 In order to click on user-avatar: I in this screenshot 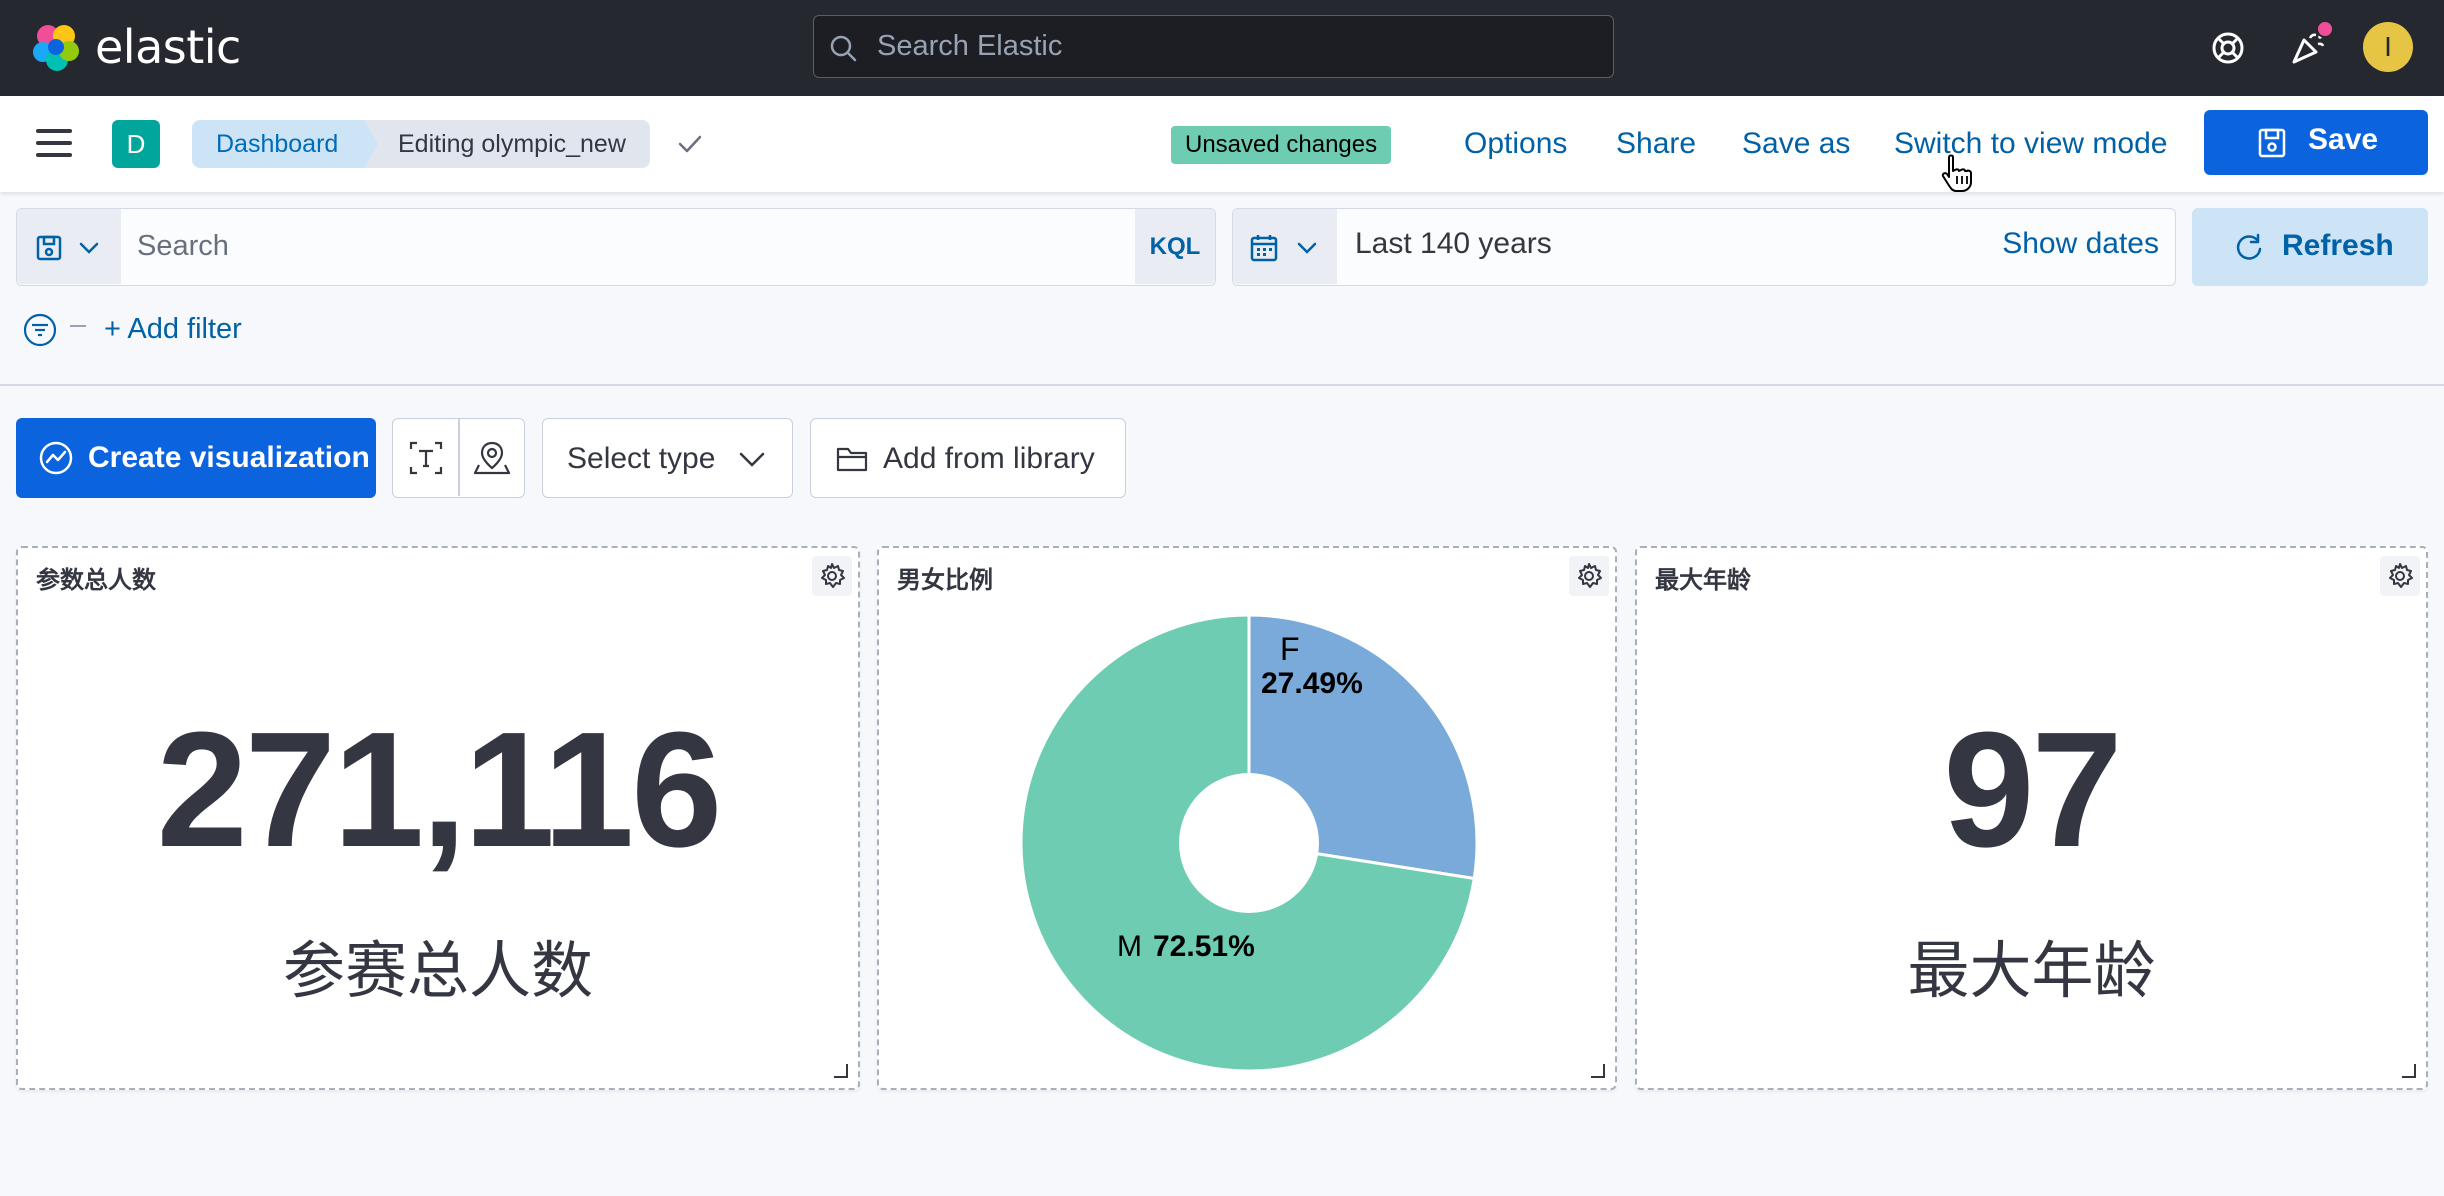, I will do `click(2388, 47)`.